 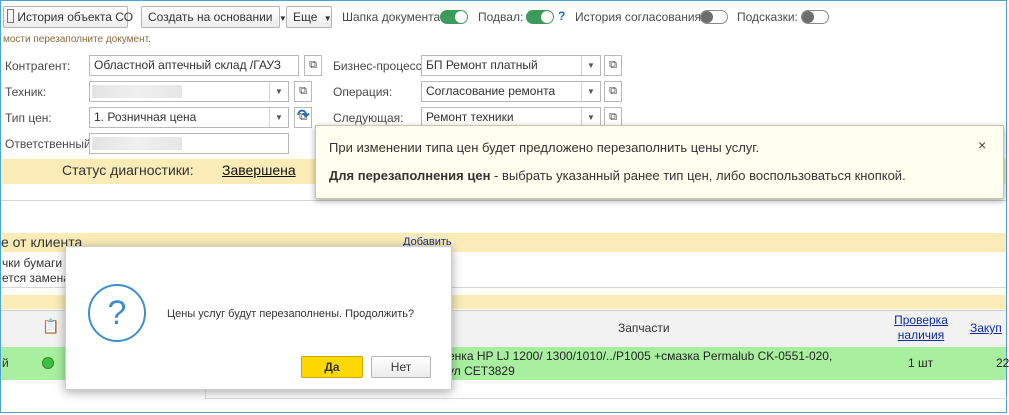 What do you see at coordinates (5, 363) in the screenshot?
I see `row-left-cell: й` at bounding box center [5, 363].